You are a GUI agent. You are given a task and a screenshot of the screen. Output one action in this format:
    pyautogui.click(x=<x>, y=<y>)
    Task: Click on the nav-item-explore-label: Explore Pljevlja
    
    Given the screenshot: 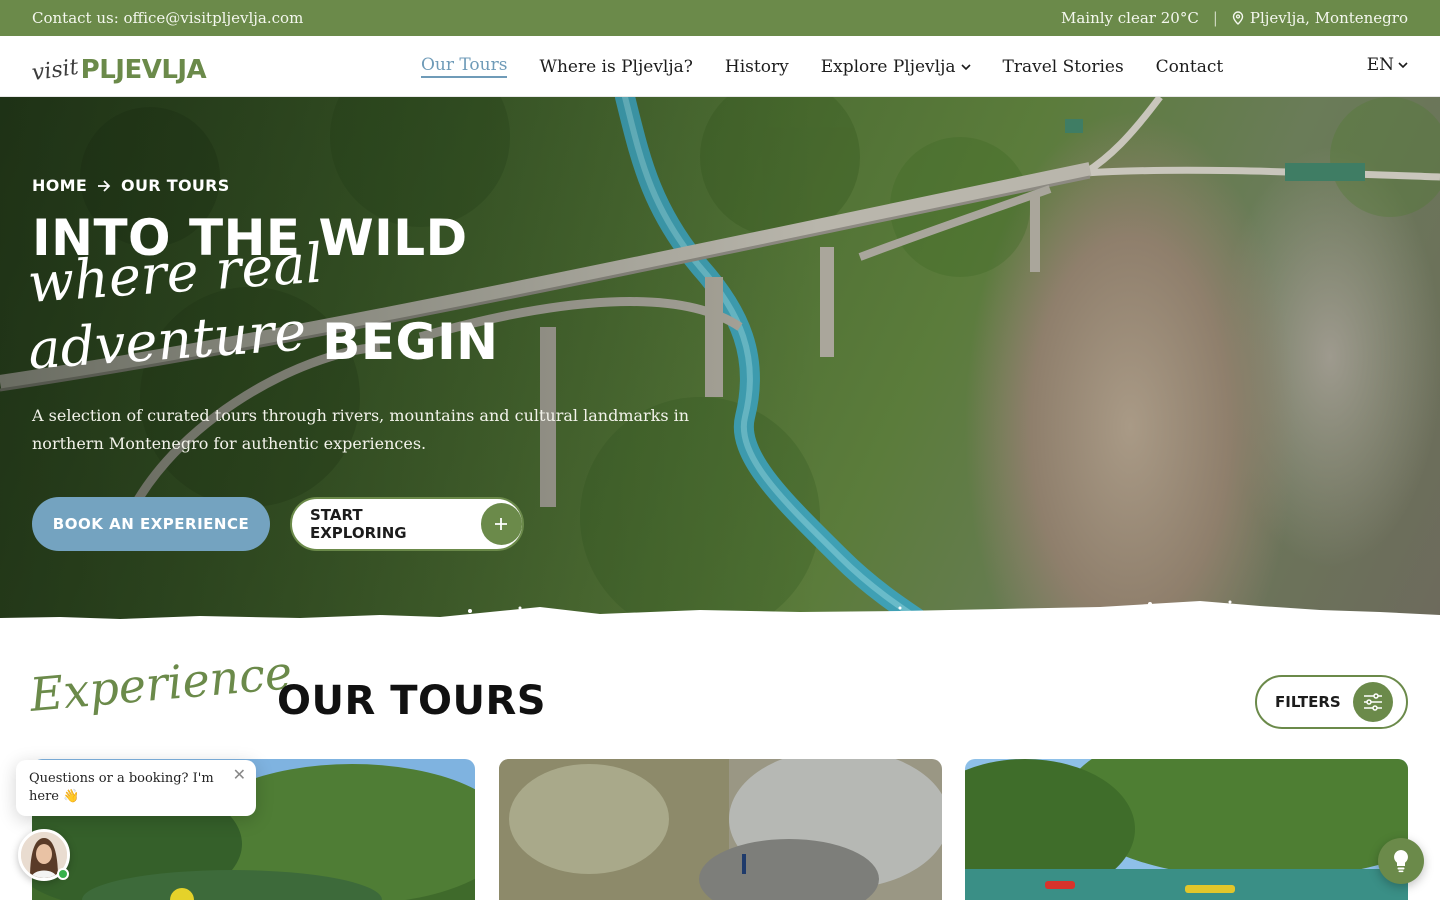 What is the action you would take?
    pyautogui.click(x=888, y=66)
    